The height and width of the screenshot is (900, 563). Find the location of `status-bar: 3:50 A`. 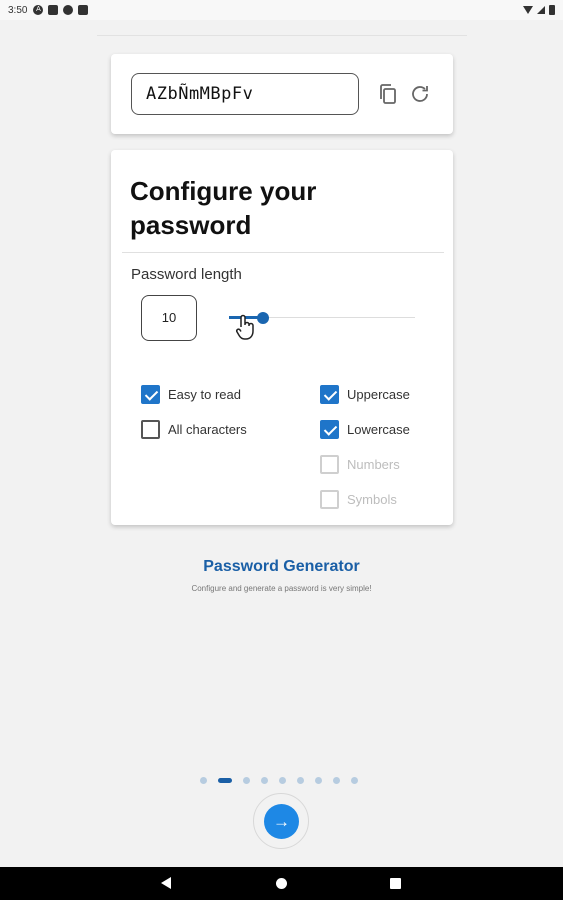

status-bar: 3:50 A is located at coordinates (281, 10).